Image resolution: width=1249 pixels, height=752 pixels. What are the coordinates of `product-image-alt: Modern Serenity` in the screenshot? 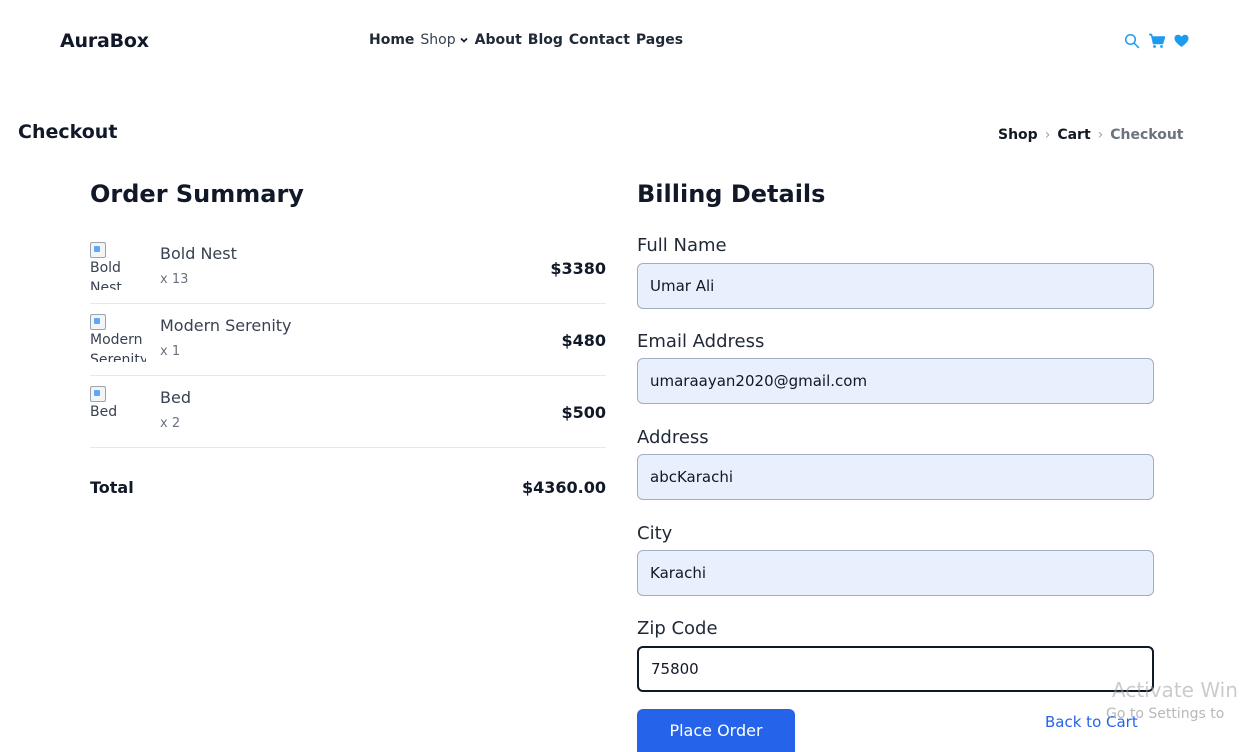 It's located at (118, 347).